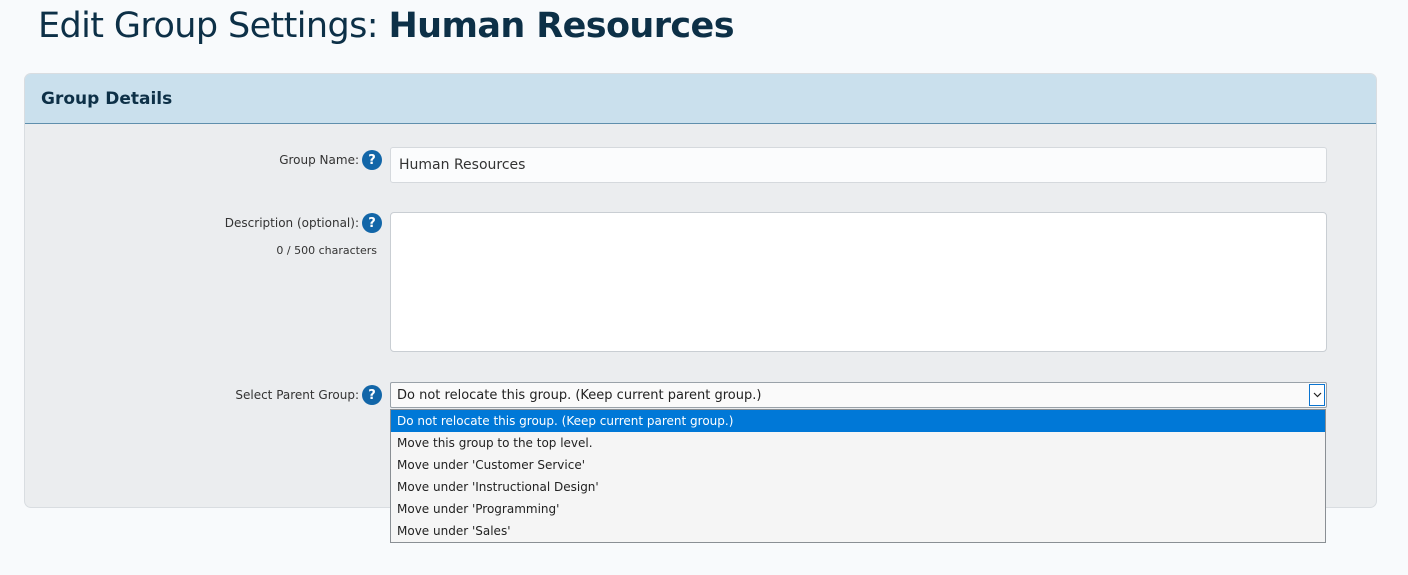 This screenshot has width=1408, height=575. I want to click on description-help-icon: ?, so click(372, 223).